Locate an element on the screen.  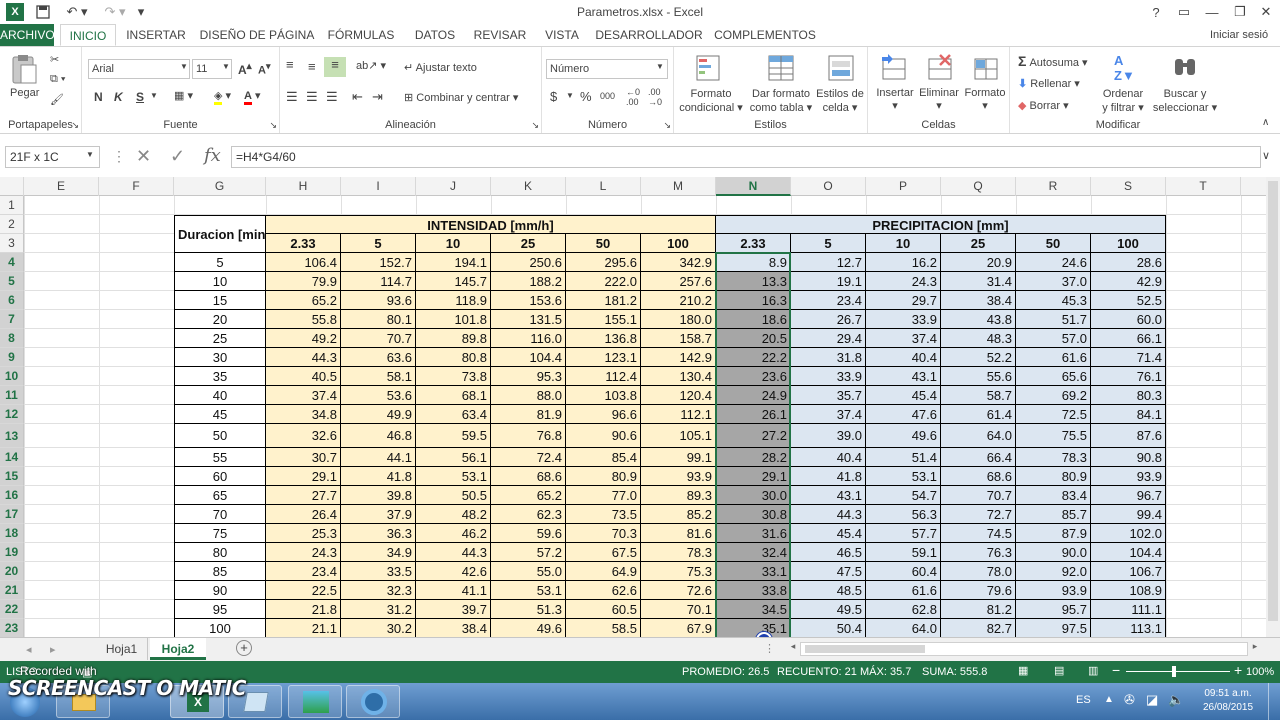
tab-vista: VISTA is located at coordinates (562, 35).